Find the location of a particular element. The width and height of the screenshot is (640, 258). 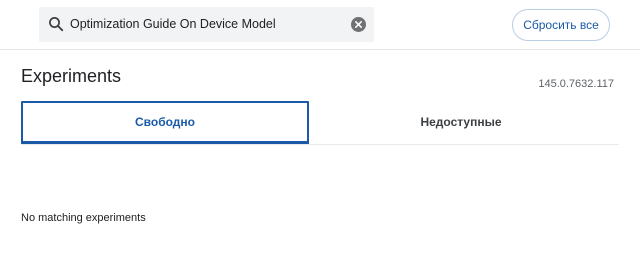

search-box is located at coordinates (206, 24).